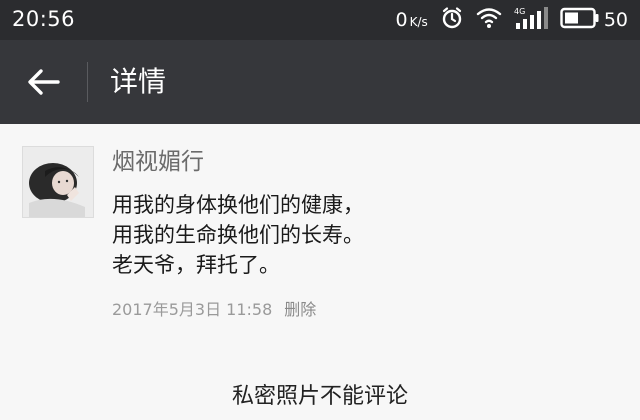  Describe the element at coordinates (238, 205) in the screenshot. I see `post-text-line: 用我的身体换他们的健康，` at that location.